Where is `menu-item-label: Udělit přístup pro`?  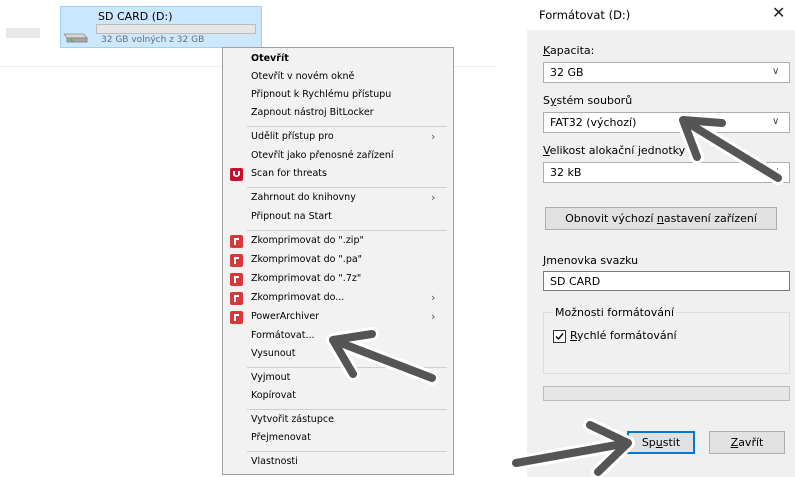 menu-item-label: Udělit přístup pro is located at coordinates (292, 136).